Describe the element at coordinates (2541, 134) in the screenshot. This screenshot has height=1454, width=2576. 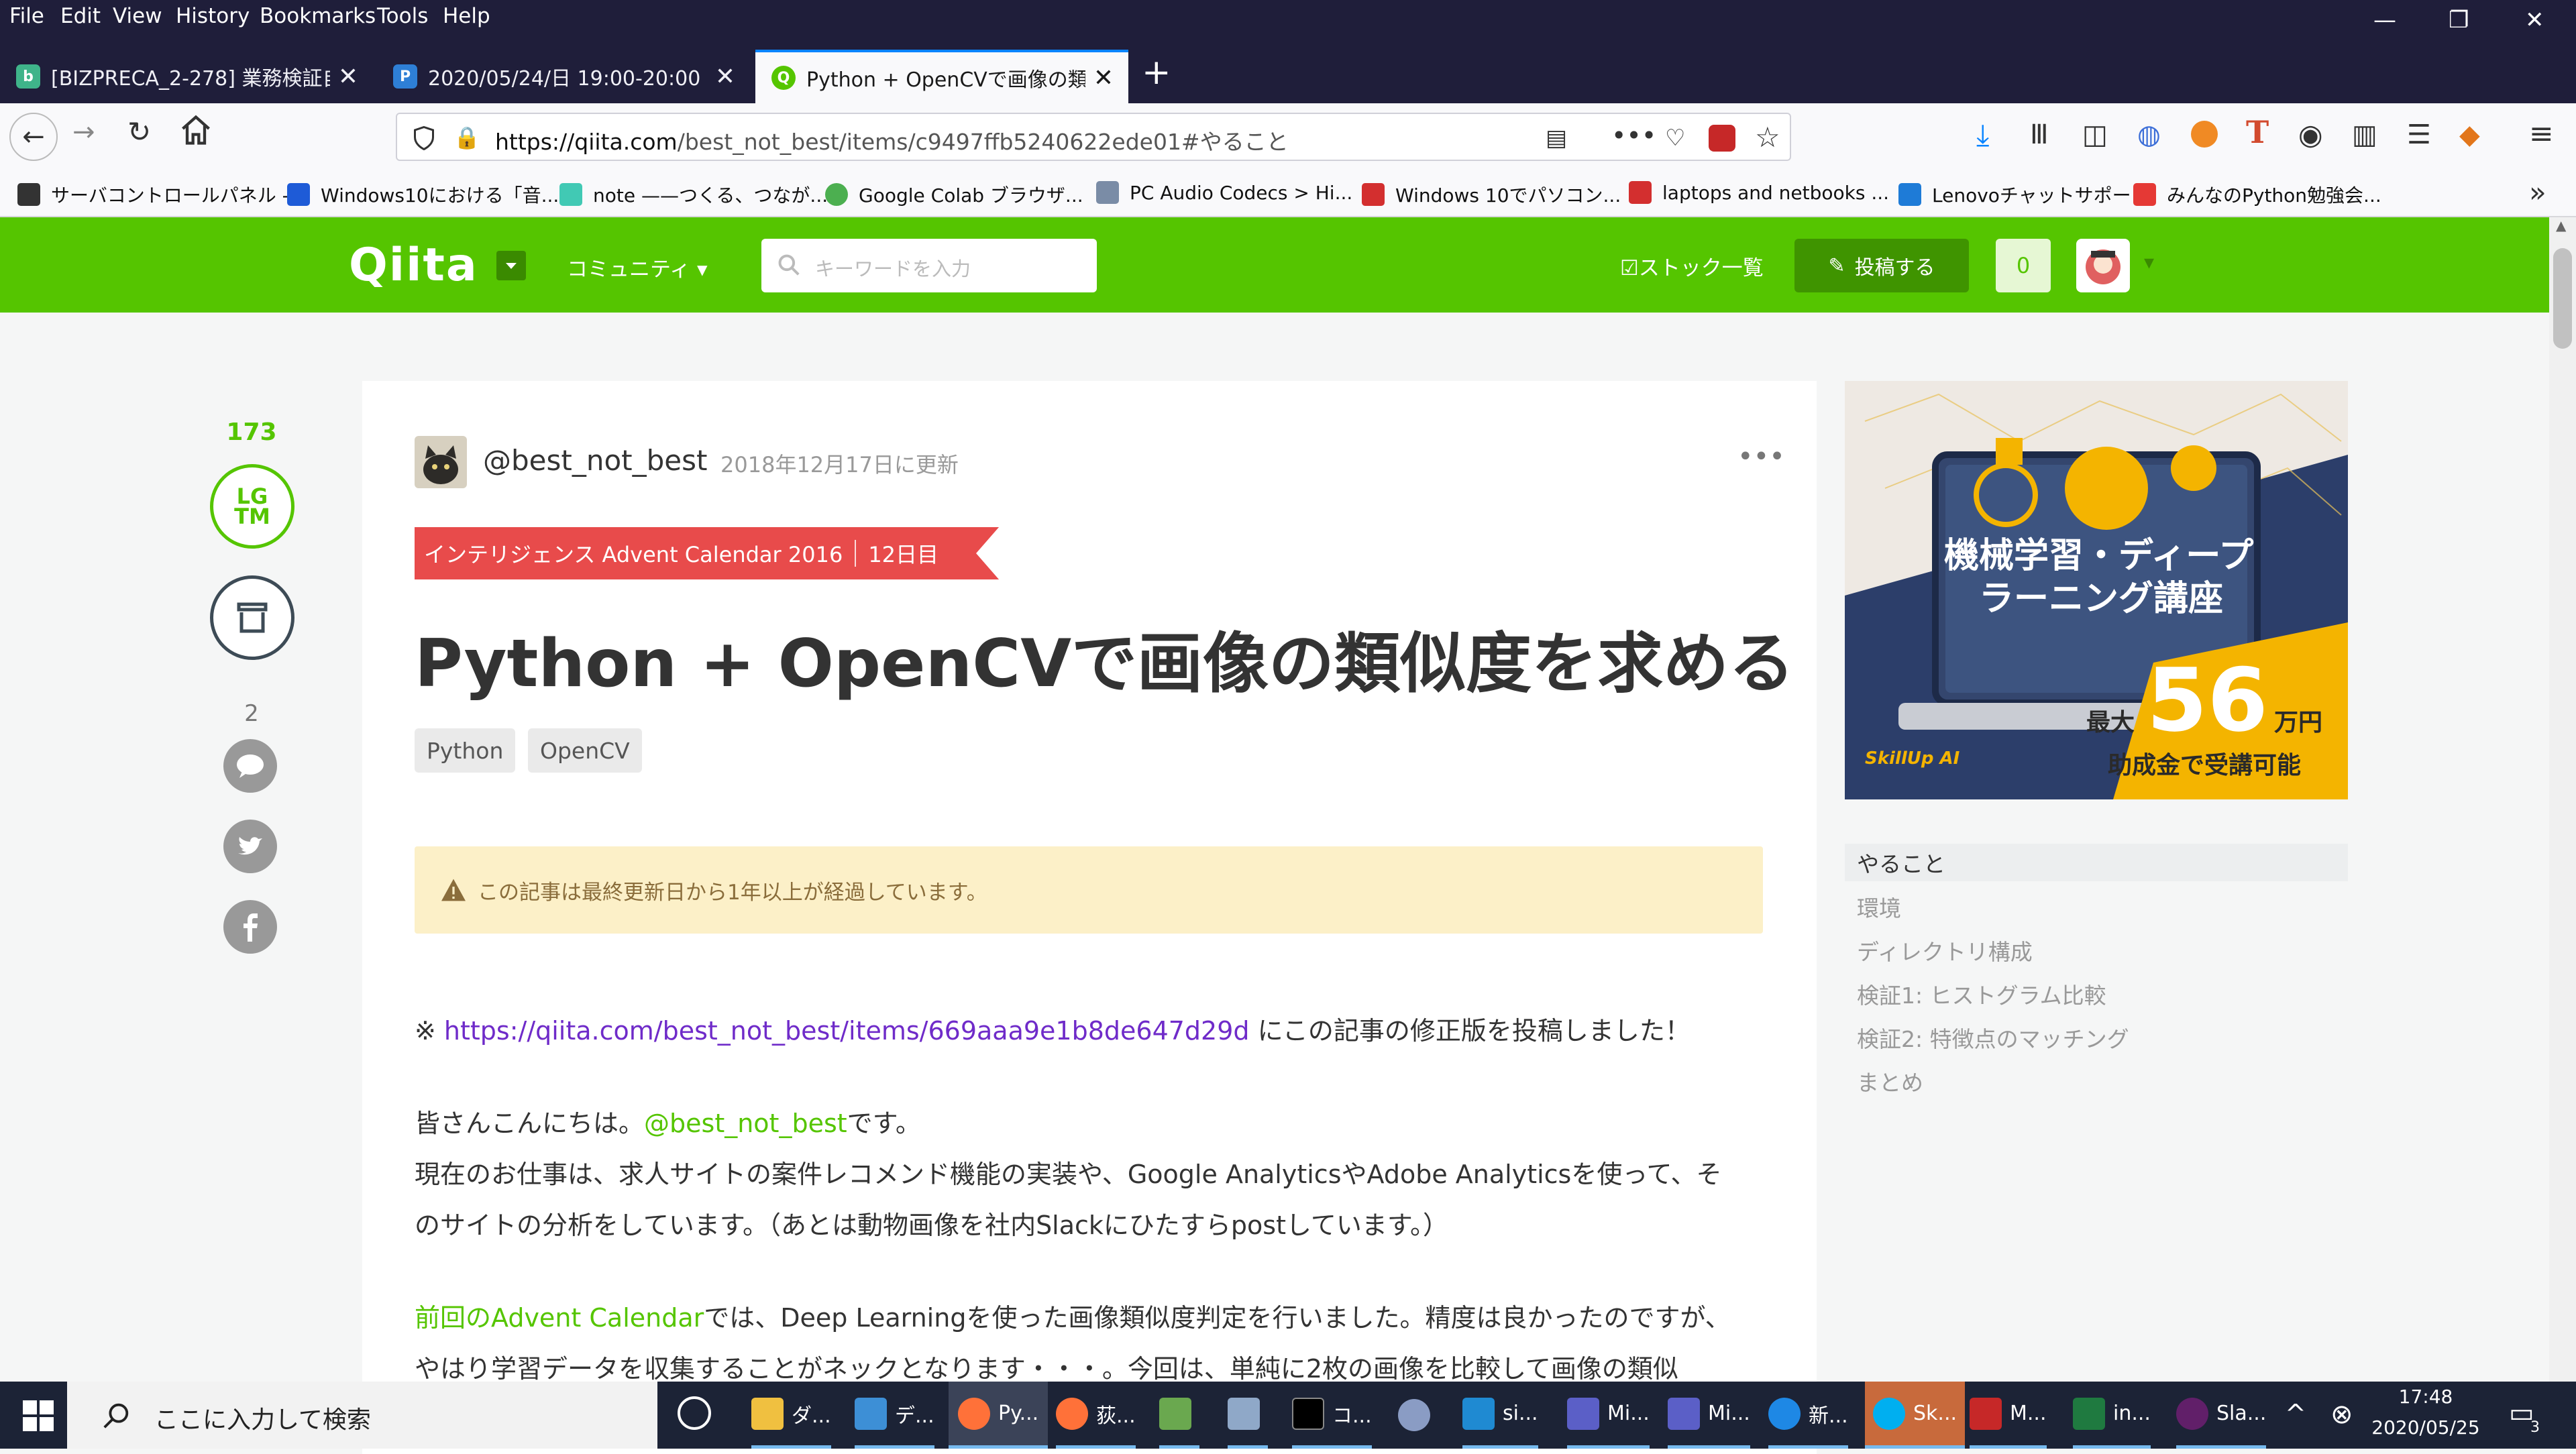
I see `hamburger-menu-icon: ≡` at that location.